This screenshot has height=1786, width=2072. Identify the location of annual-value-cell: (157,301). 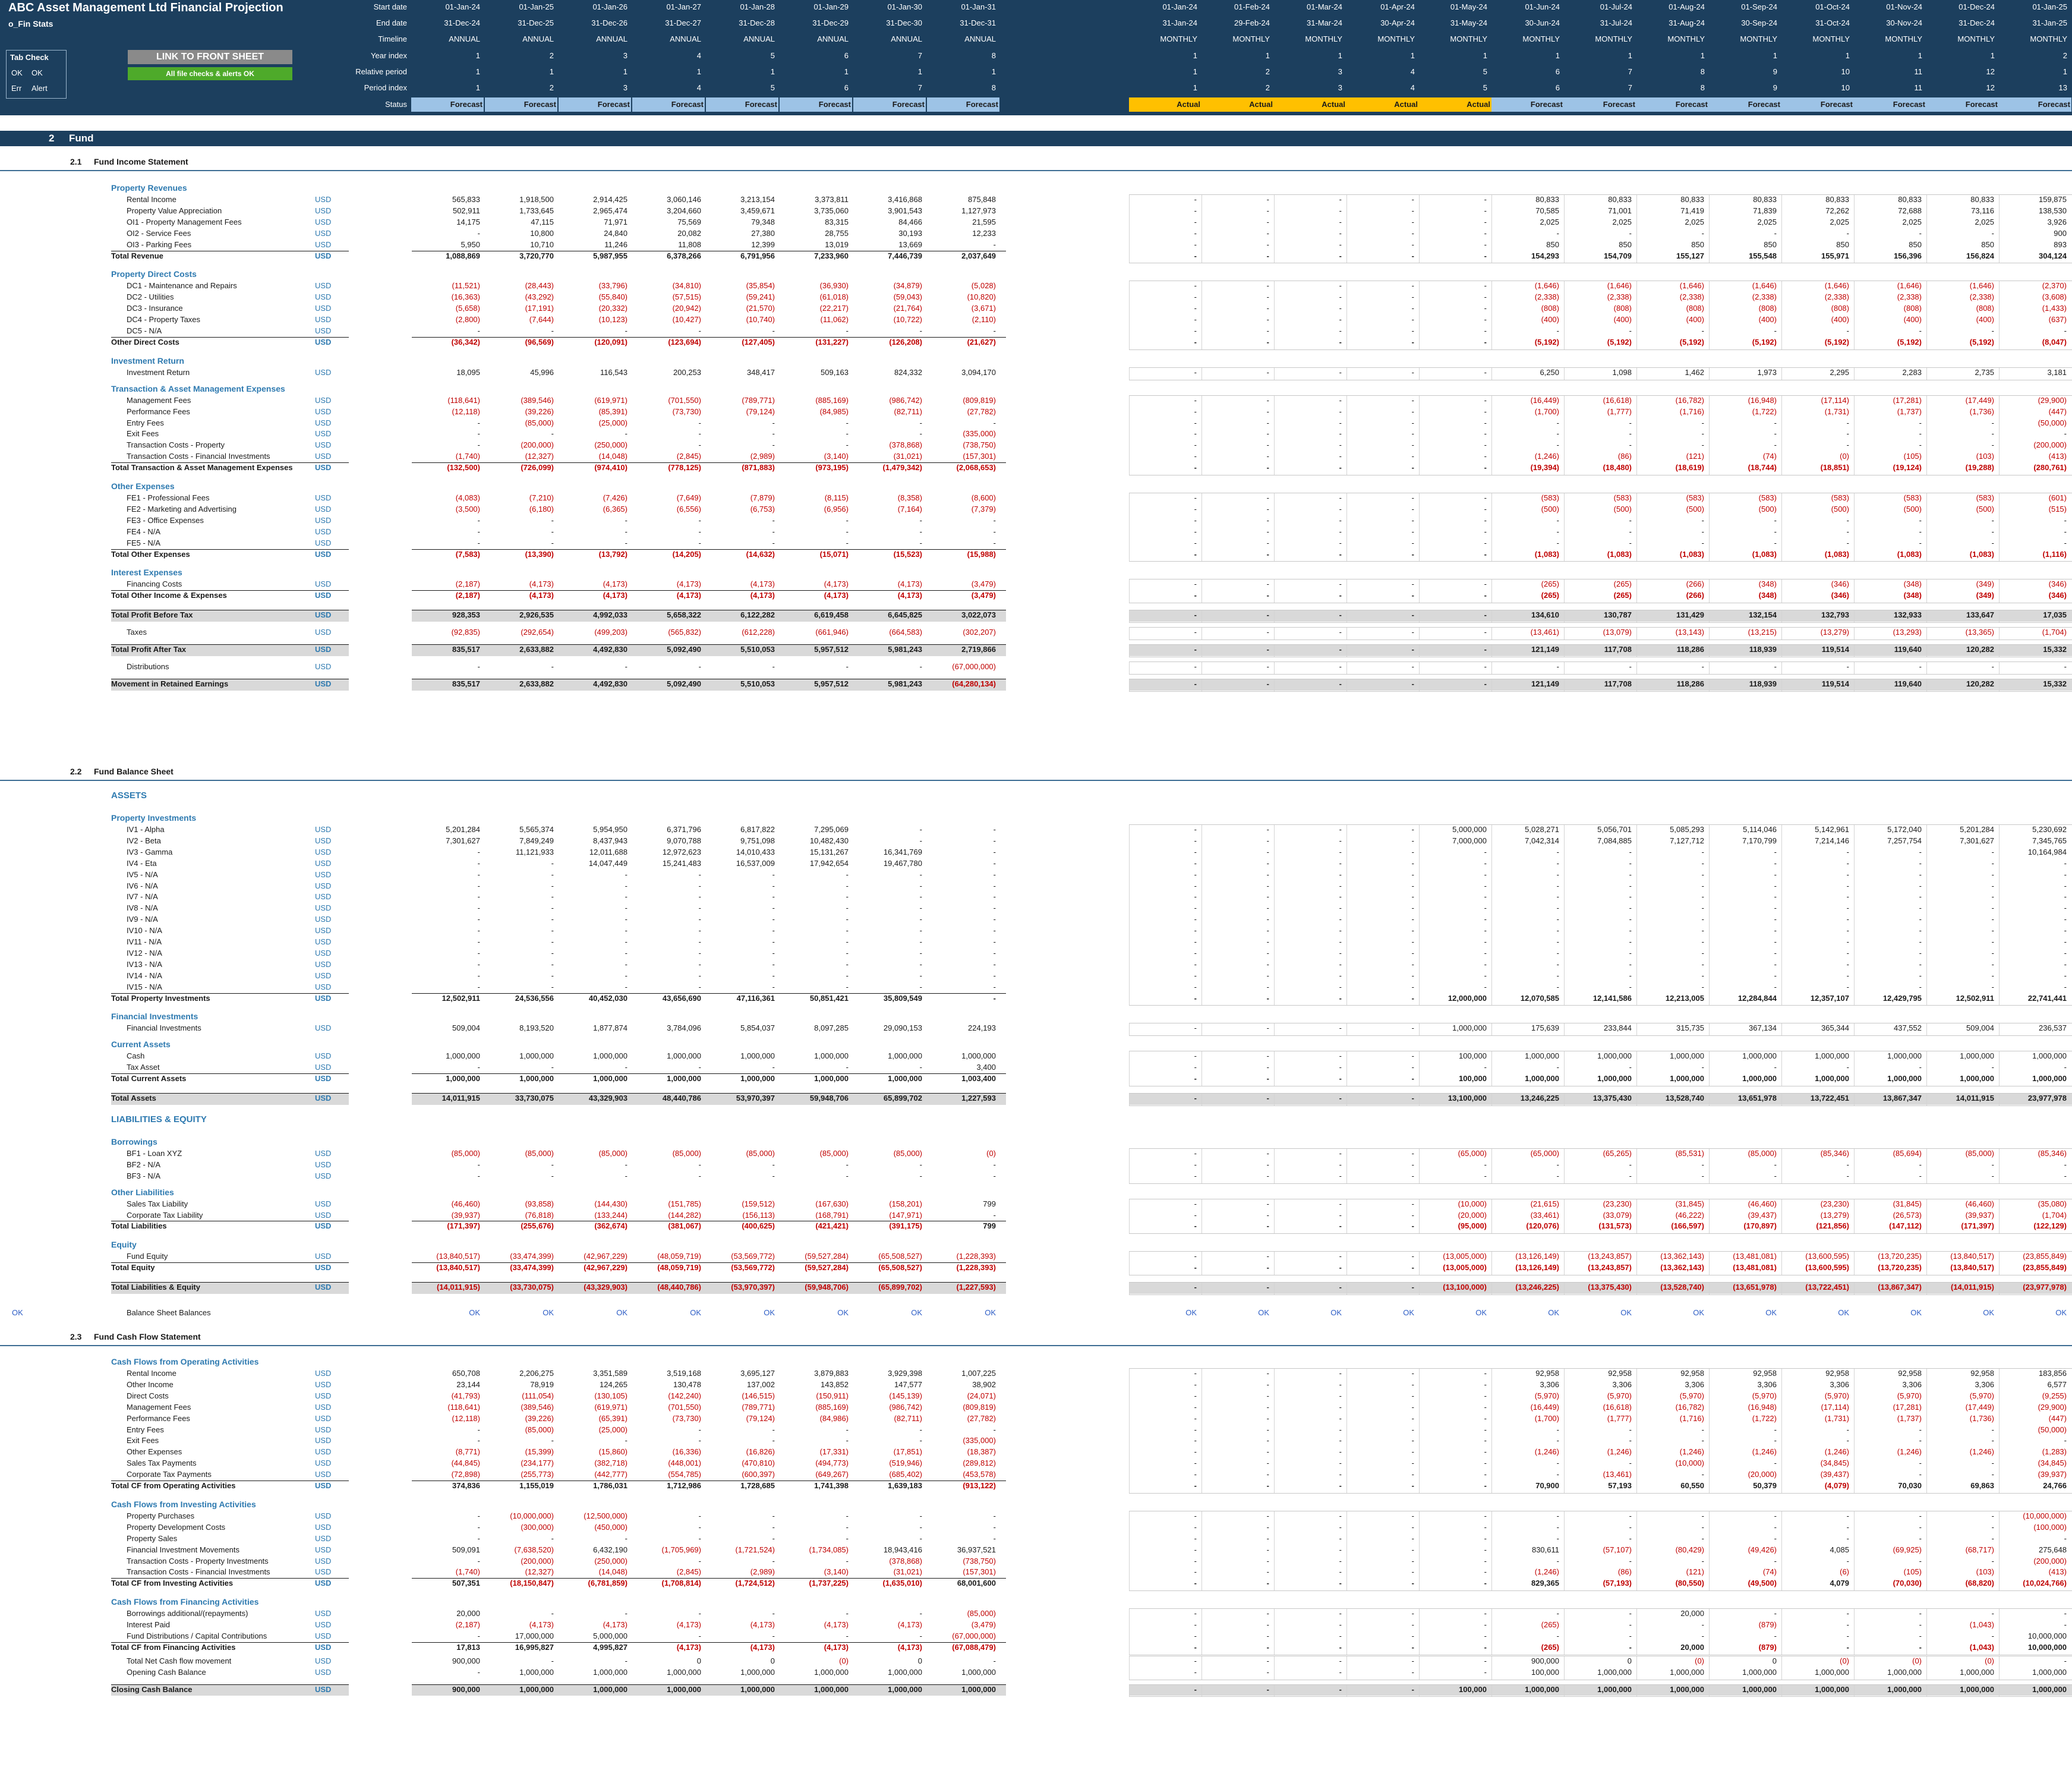
(979, 456).